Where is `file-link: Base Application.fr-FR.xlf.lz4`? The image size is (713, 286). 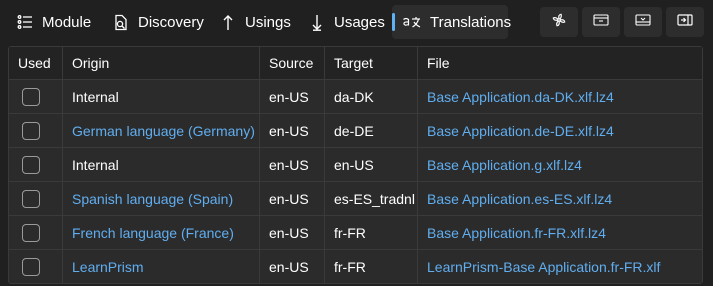 file-link: Base Application.fr-FR.xlf.lz4 is located at coordinates (560, 232).